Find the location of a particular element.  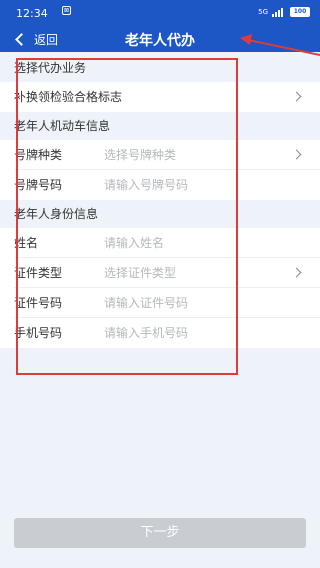

id-number-label: 证件号码 is located at coordinates (38, 303).